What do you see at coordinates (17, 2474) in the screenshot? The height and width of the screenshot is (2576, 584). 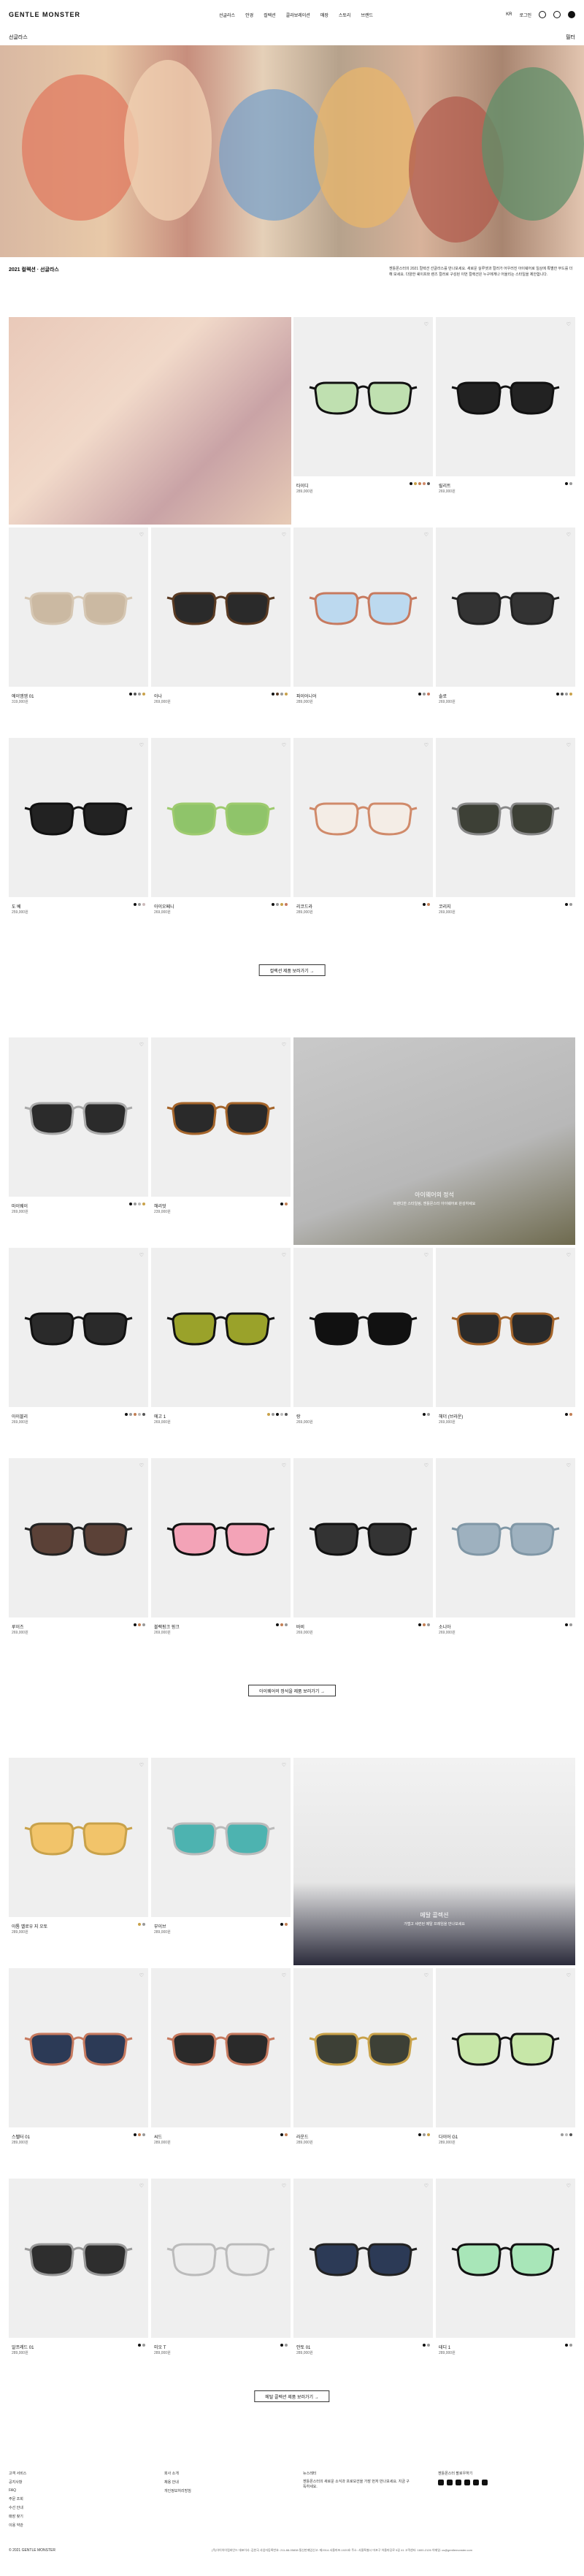 I see `footer-link: 고객 서비스` at bounding box center [17, 2474].